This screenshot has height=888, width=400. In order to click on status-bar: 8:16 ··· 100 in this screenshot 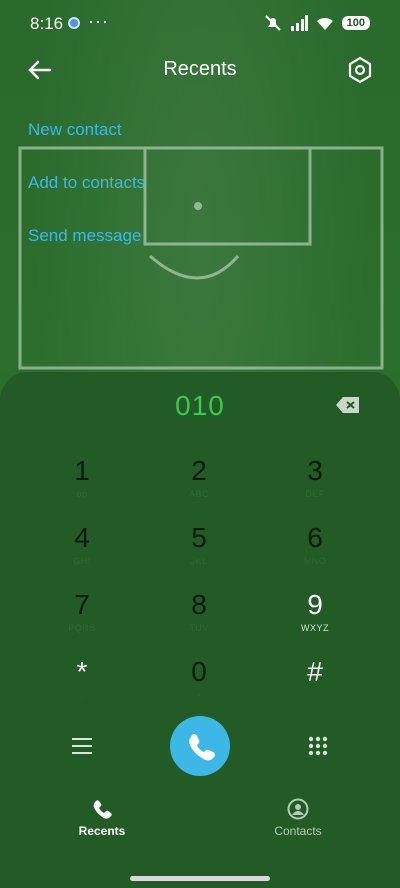, I will do `click(200, 24)`.